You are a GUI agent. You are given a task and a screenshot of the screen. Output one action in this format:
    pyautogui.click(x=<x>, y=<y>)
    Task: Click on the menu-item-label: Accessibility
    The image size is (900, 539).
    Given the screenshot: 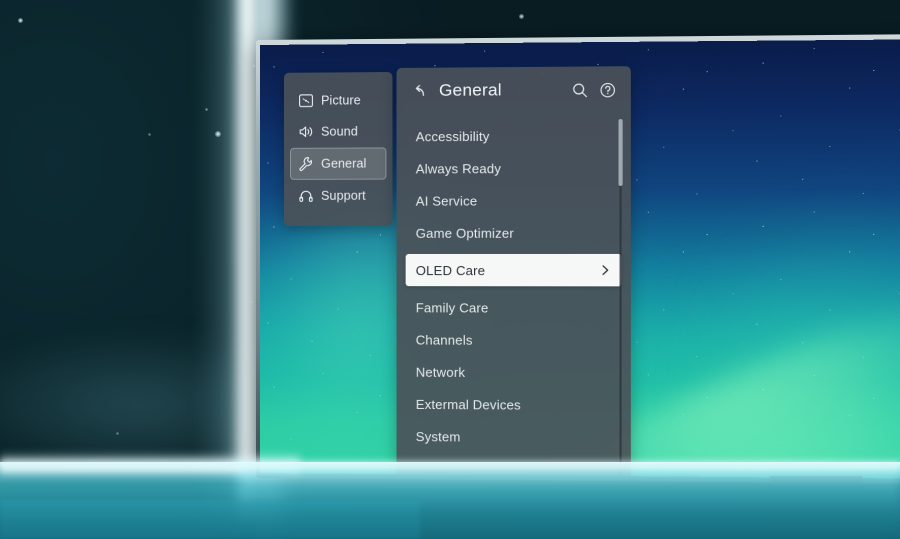 What is the action you would take?
    pyautogui.click(x=452, y=136)
    